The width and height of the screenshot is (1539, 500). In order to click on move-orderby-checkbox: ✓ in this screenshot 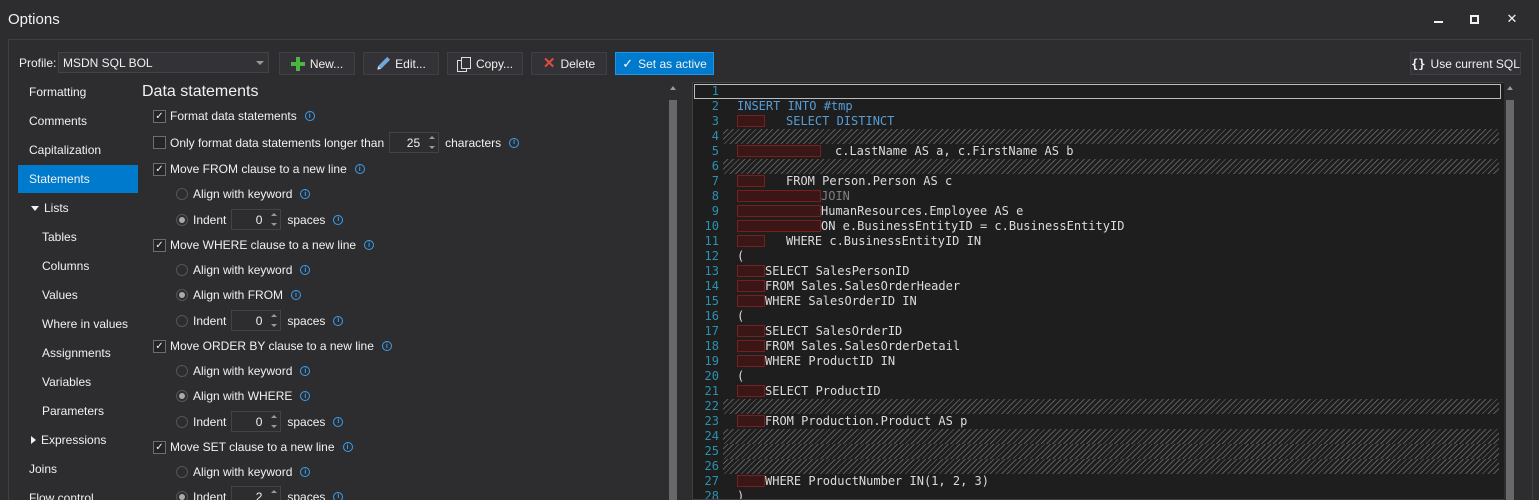, I will do `click(159, 346)`.